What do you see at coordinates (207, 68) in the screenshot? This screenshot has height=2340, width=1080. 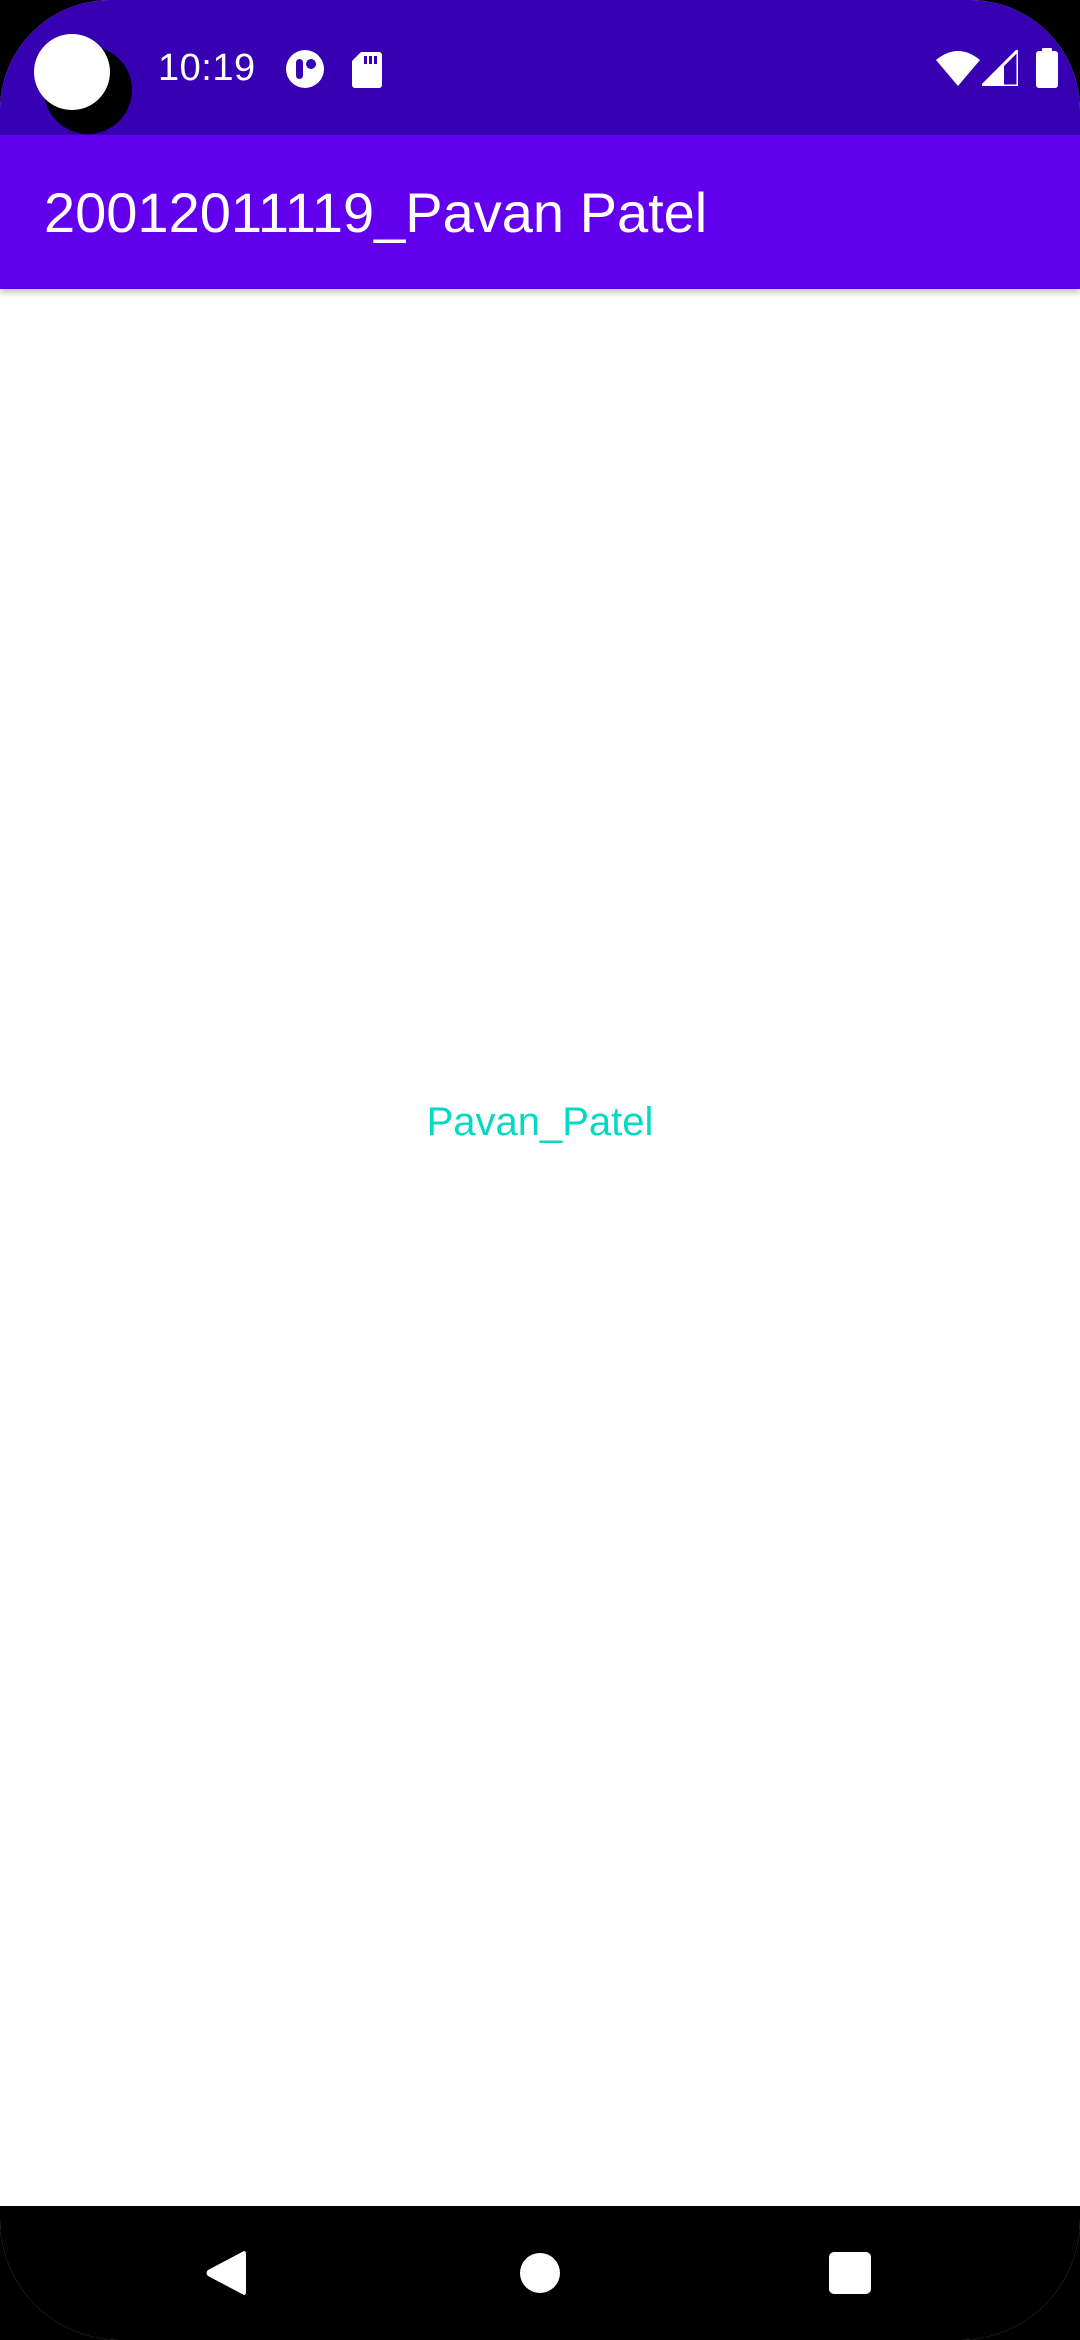 I see `status-time: 10:19` at bounding box center [207, 68].